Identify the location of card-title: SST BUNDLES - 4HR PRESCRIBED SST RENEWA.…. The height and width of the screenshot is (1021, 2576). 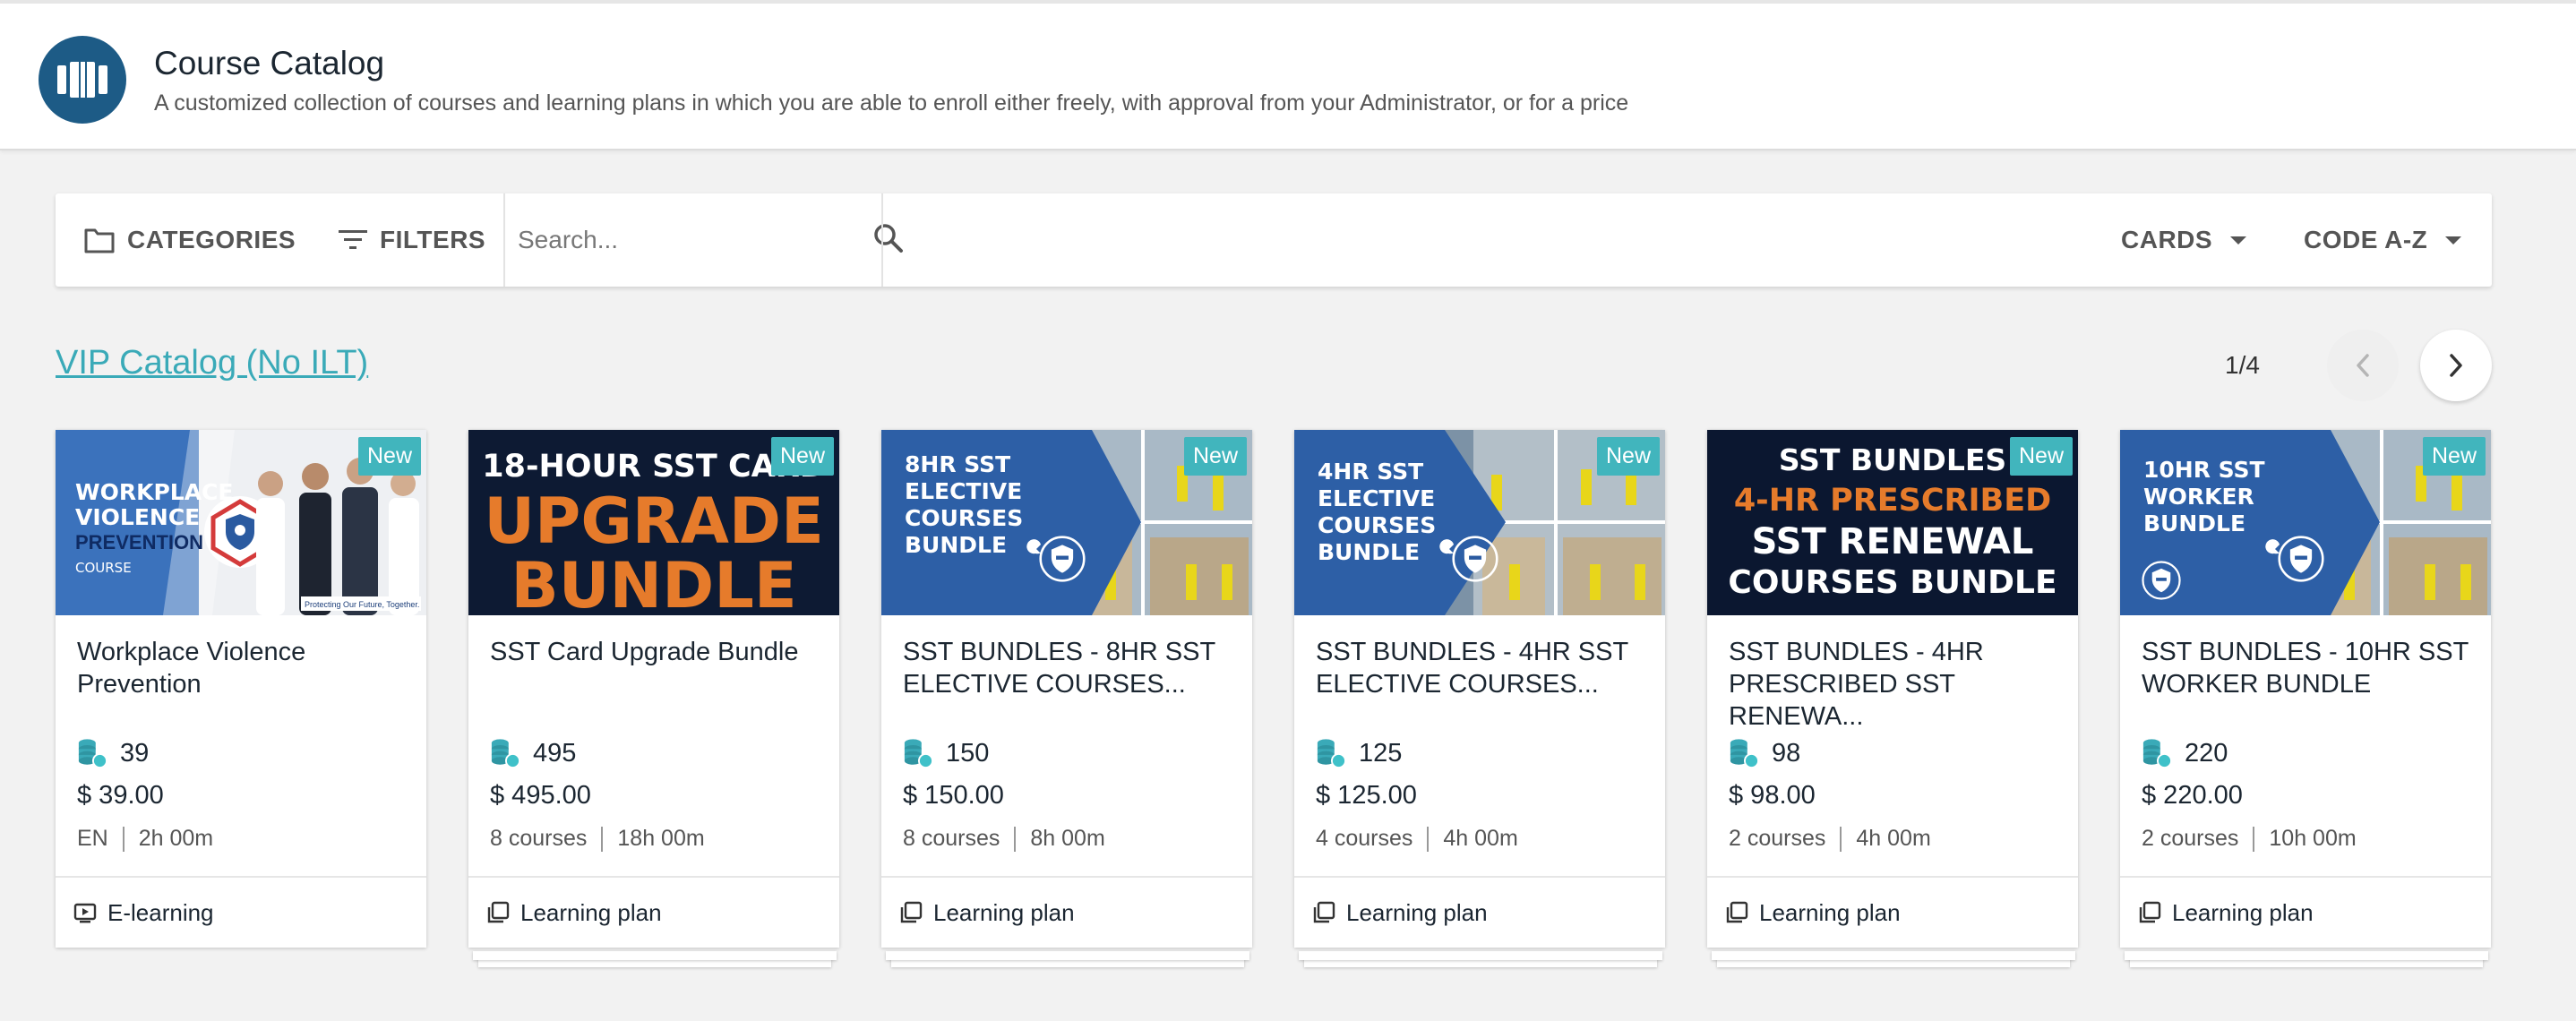
(1894, 684).